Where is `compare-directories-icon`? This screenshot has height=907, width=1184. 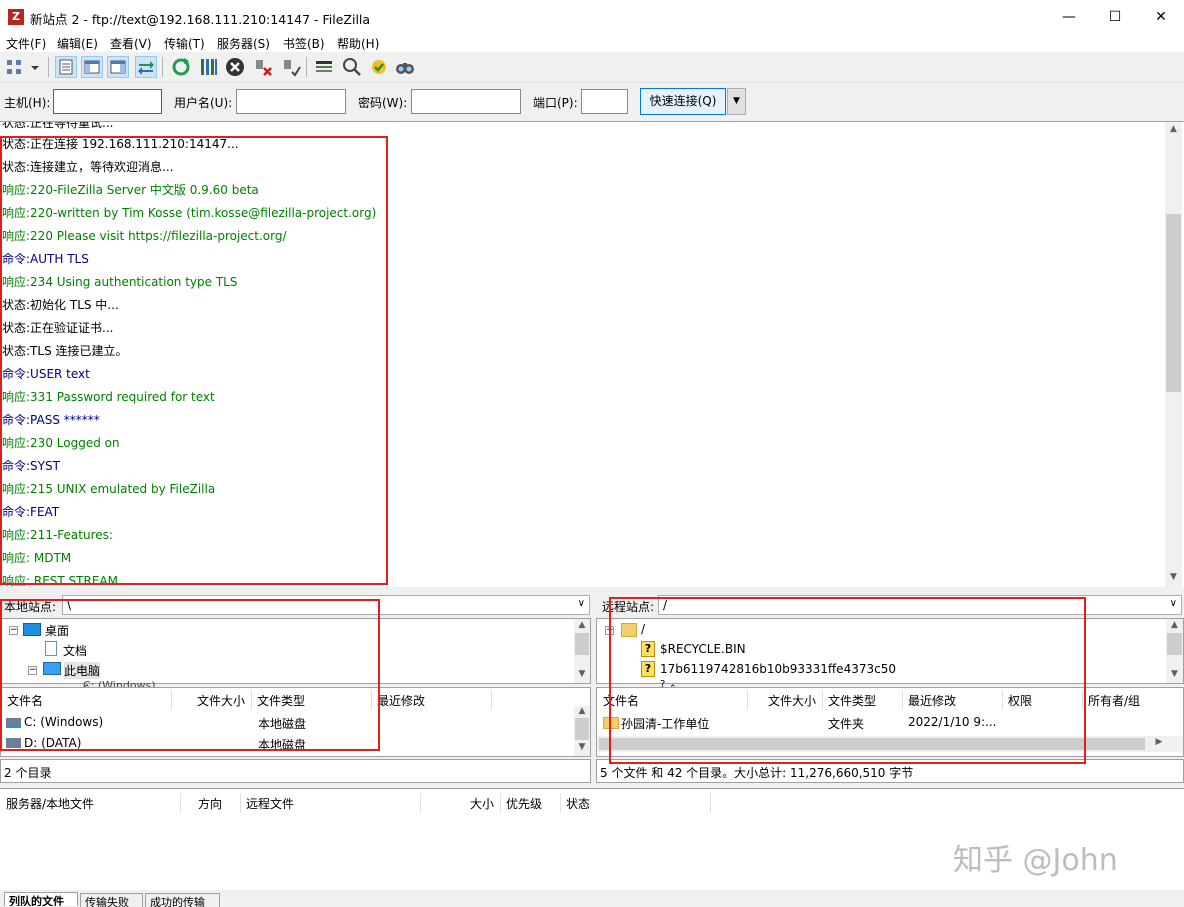
compare-directories-icon is located at coordinates (352, 67).